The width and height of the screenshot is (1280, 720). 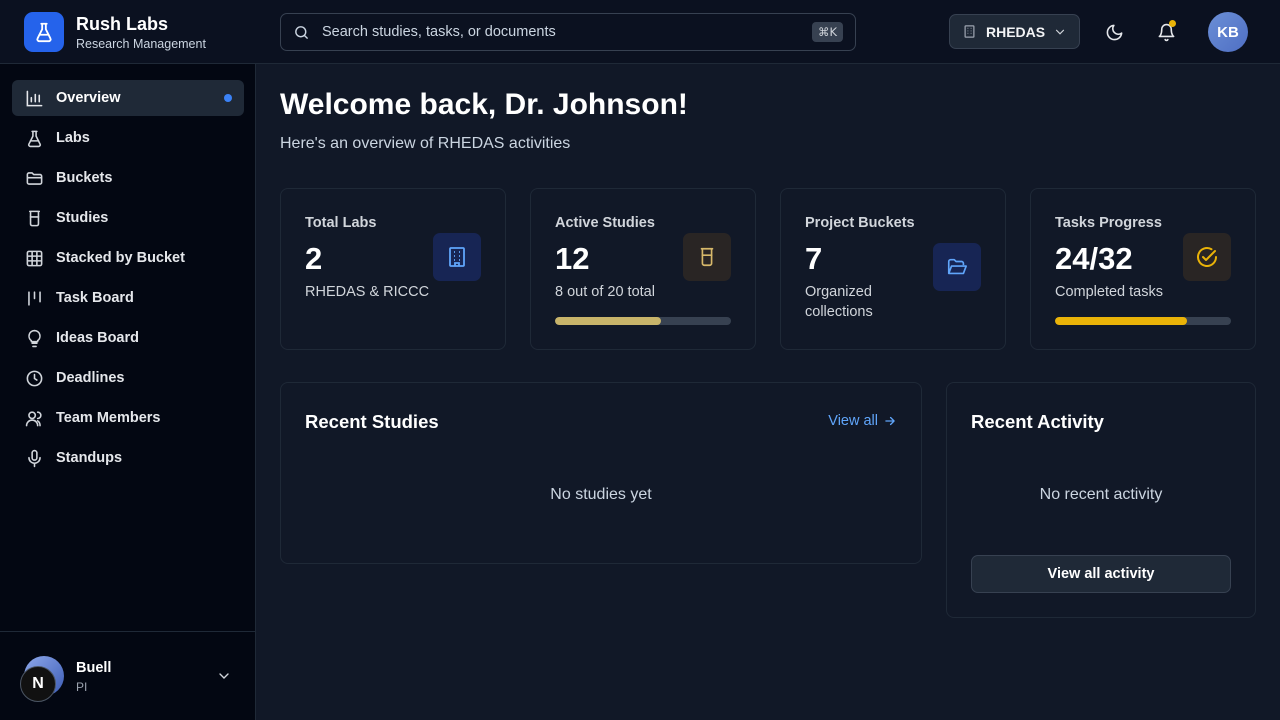 I want to click on kanban-icon, so click(x=34, y=298).